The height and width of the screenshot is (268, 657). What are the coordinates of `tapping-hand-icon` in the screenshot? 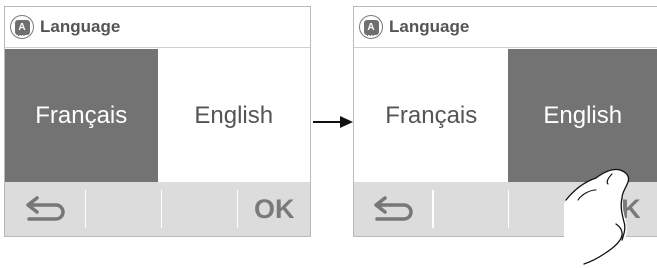 It's located at (597, 217).